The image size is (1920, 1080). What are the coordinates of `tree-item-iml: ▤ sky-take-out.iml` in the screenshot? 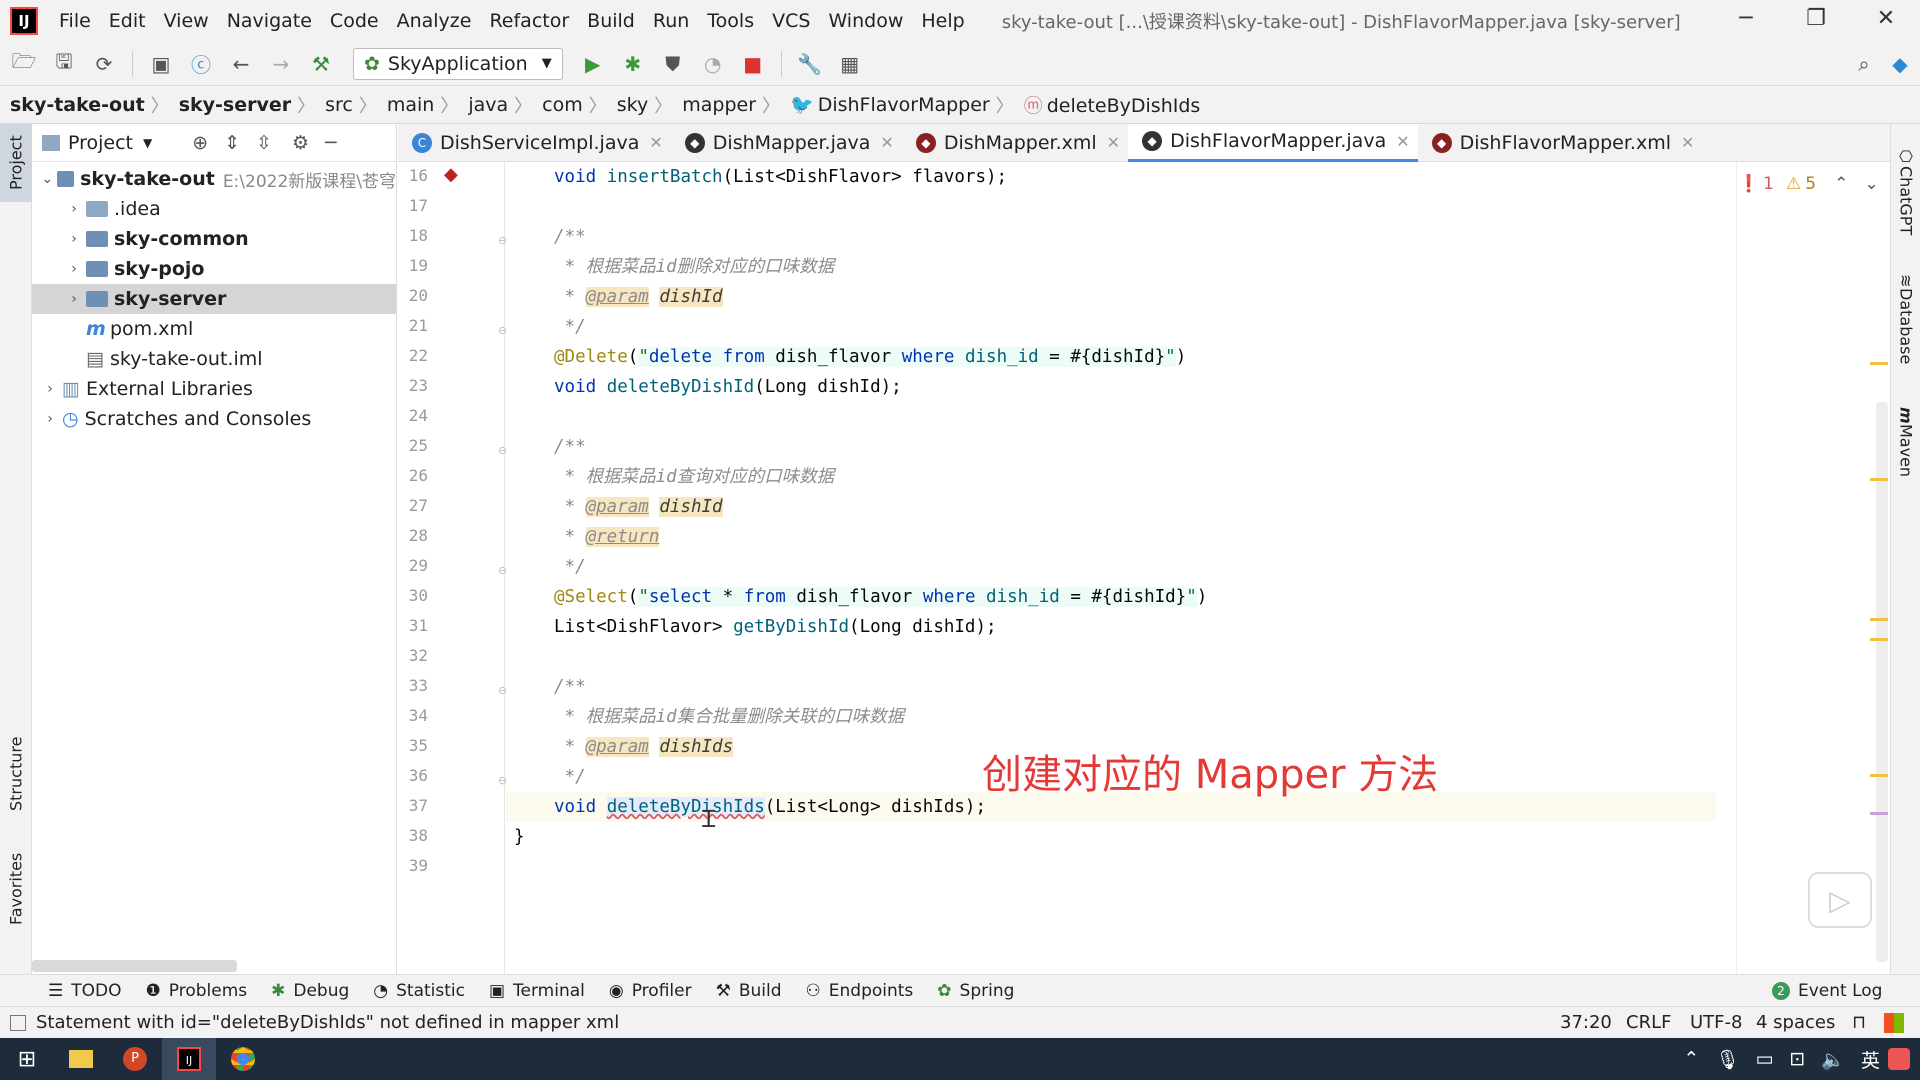 It's located at (214, 359).